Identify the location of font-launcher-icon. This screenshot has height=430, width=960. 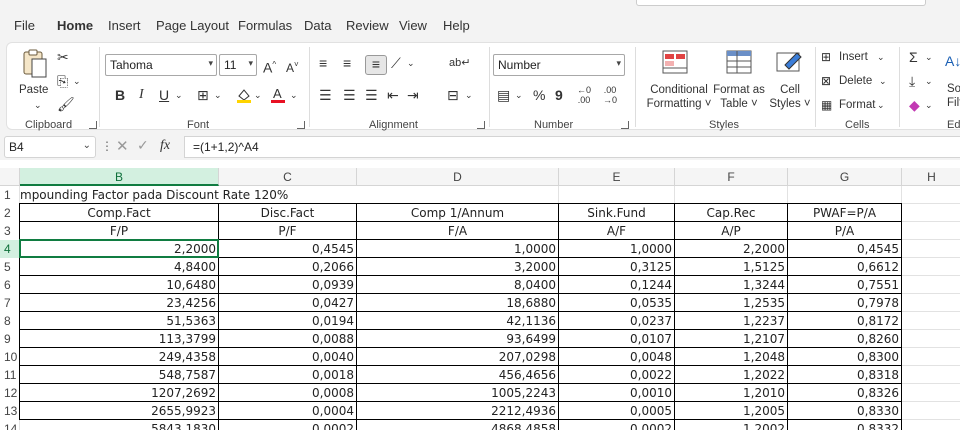
(301, 125).